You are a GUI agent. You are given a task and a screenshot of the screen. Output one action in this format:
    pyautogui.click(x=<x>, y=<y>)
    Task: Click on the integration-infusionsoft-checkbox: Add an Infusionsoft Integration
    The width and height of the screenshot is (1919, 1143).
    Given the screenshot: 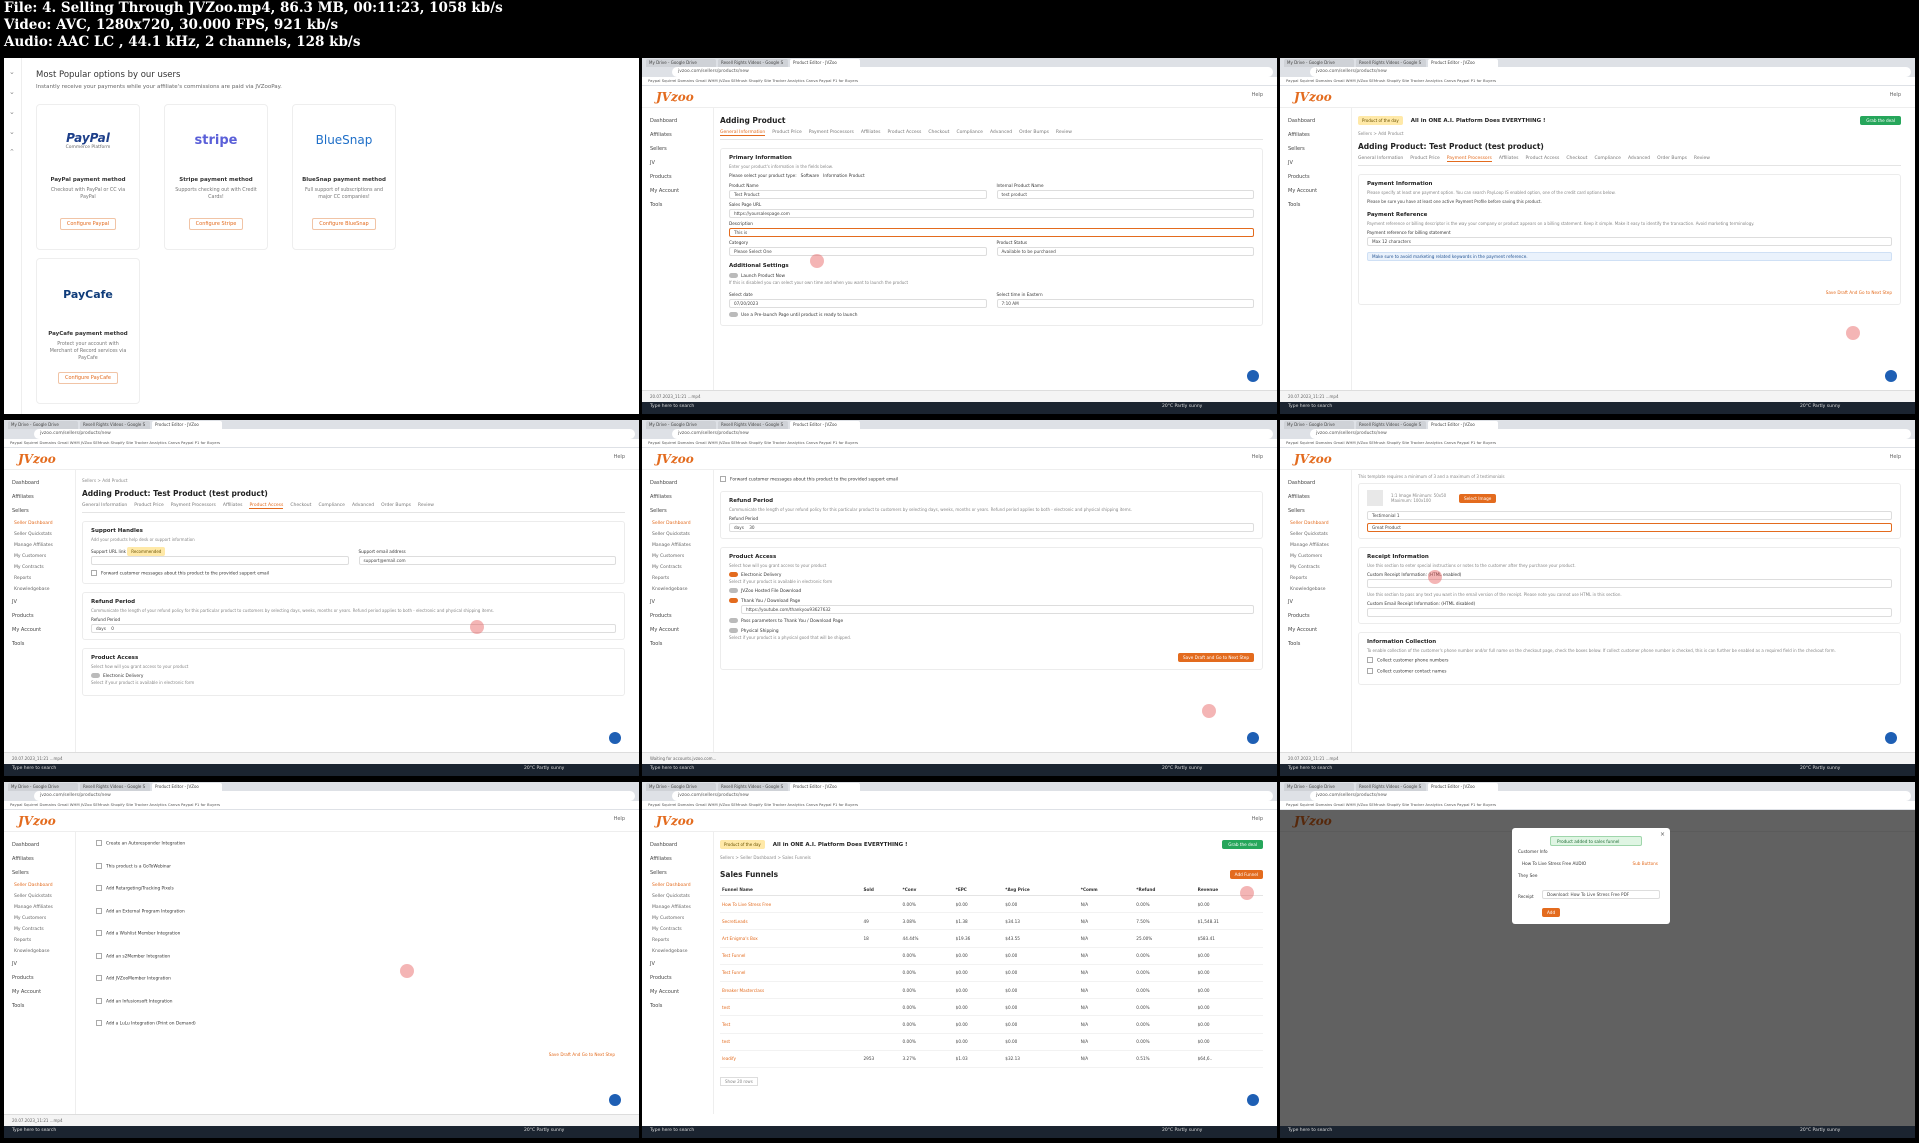 What is the action you would take?
    pyautogui.click(x=360, y=1001)
    